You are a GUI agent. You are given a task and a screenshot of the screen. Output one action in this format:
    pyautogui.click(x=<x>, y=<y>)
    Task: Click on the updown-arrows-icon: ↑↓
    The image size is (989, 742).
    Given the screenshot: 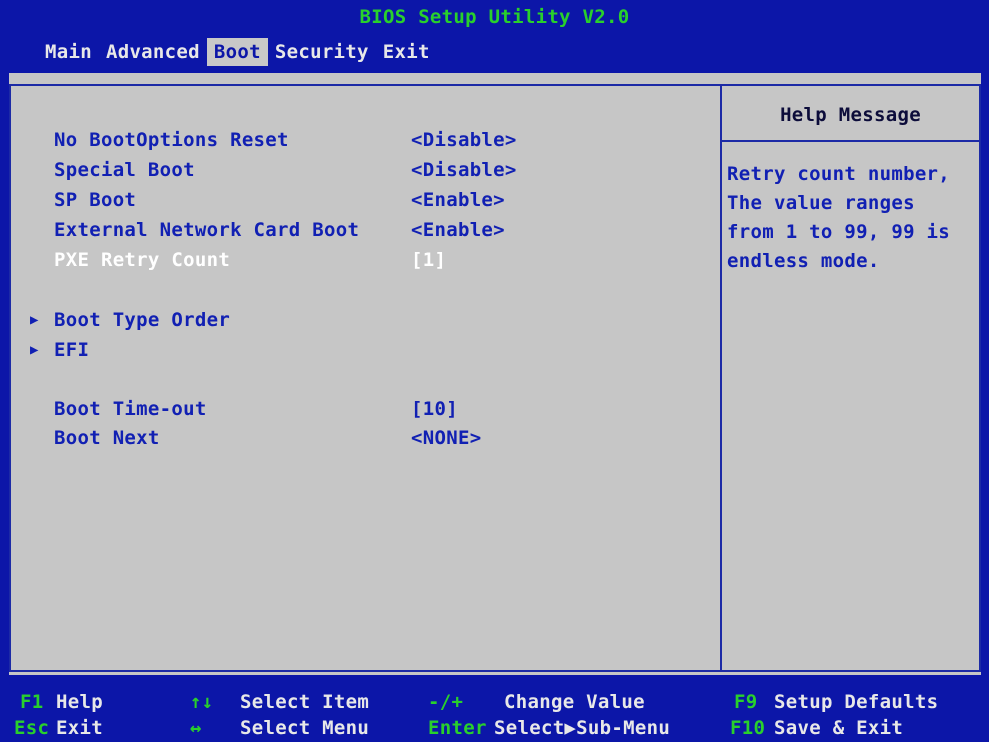 What is the action you would take?
    pyautogui.click(x=202, y=702)
    